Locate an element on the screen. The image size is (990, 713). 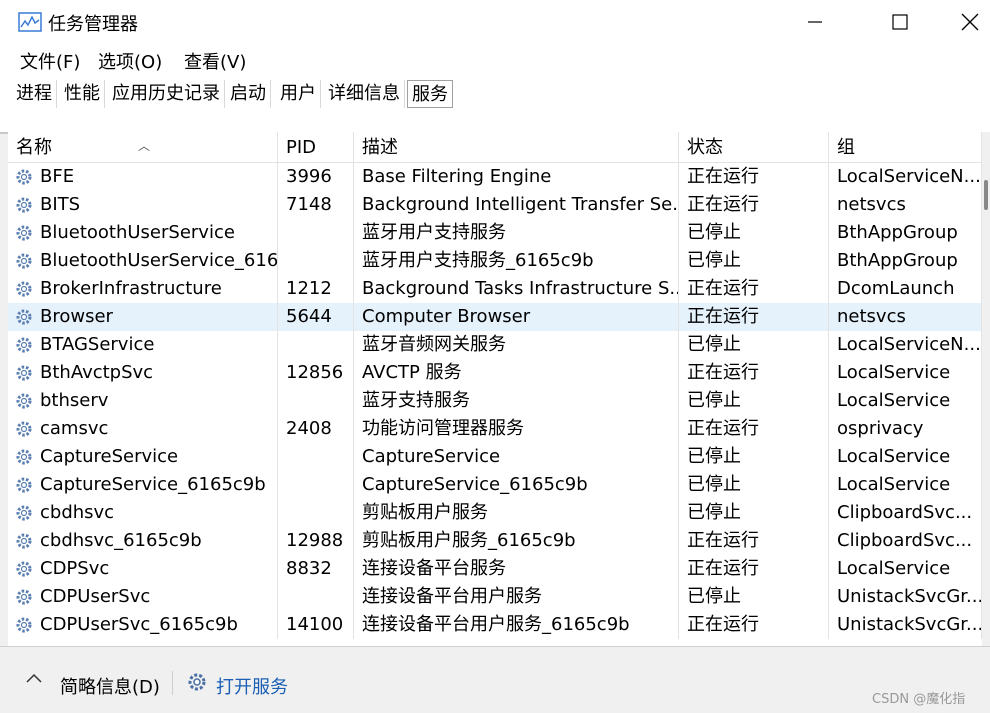
close-button is located at coordinates (962, 22).